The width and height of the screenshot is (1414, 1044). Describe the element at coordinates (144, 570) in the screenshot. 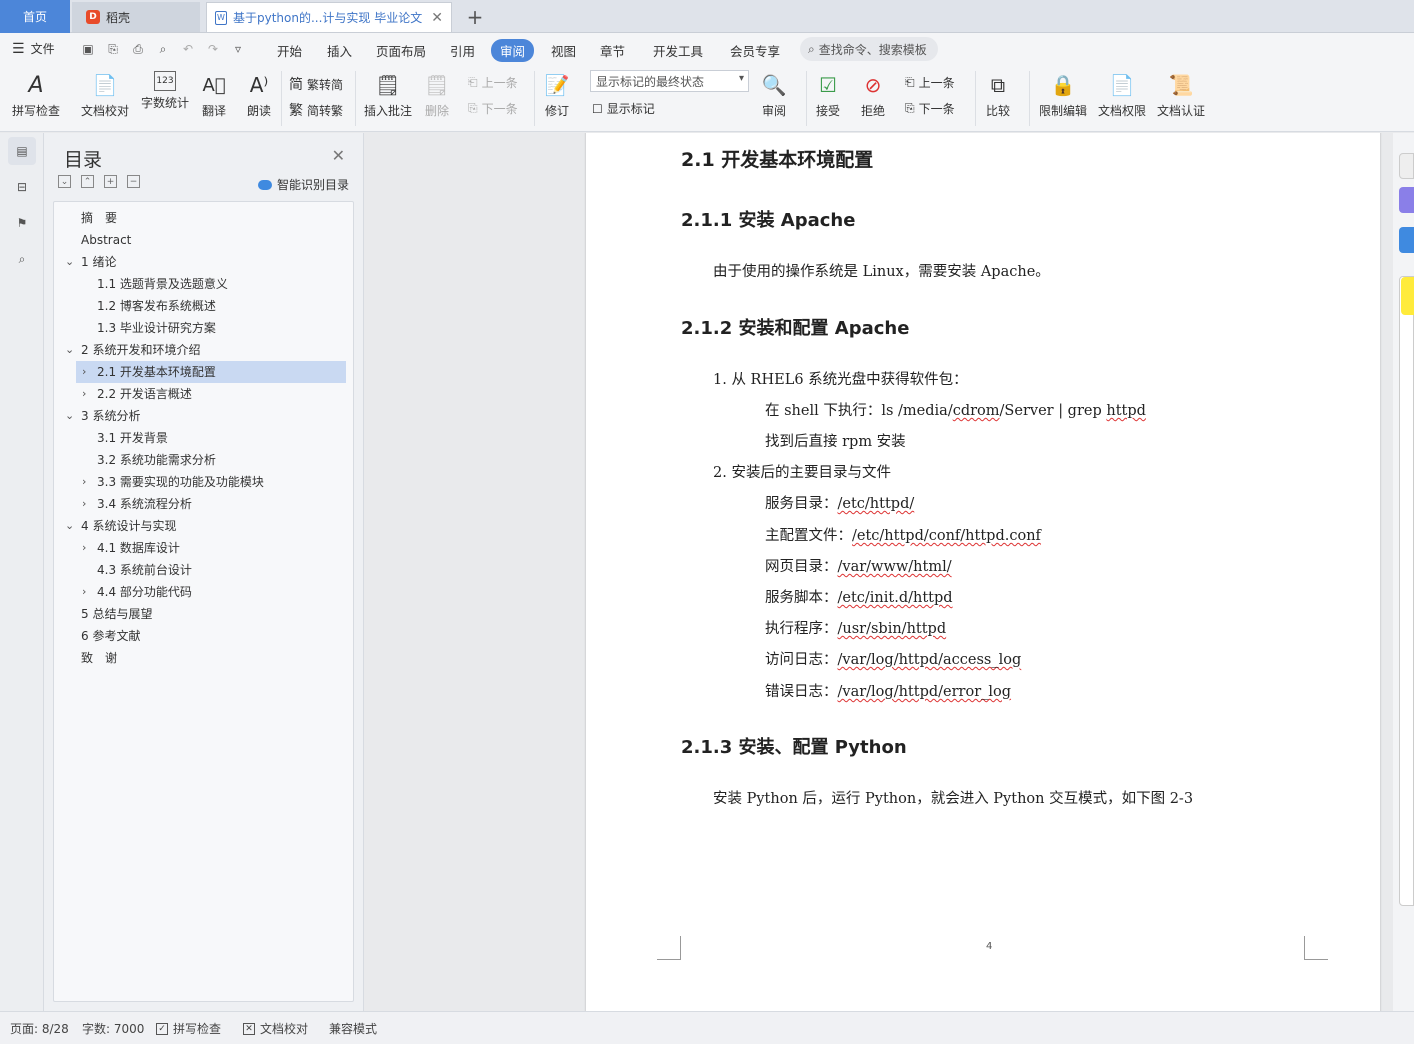

I see `toc-item: 4.3 系统前台设计` at that location.